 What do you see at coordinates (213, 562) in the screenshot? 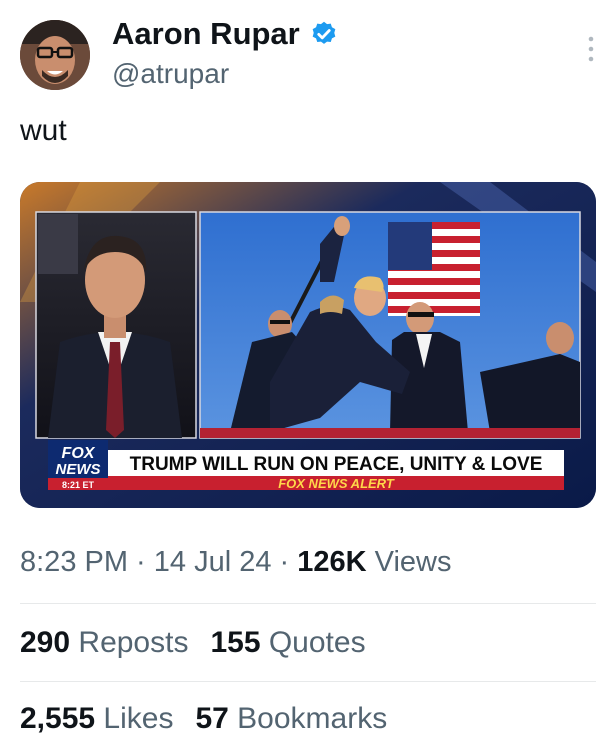
I see `tweet-date: 14 Jul 24` at bounding box center [213, 562].